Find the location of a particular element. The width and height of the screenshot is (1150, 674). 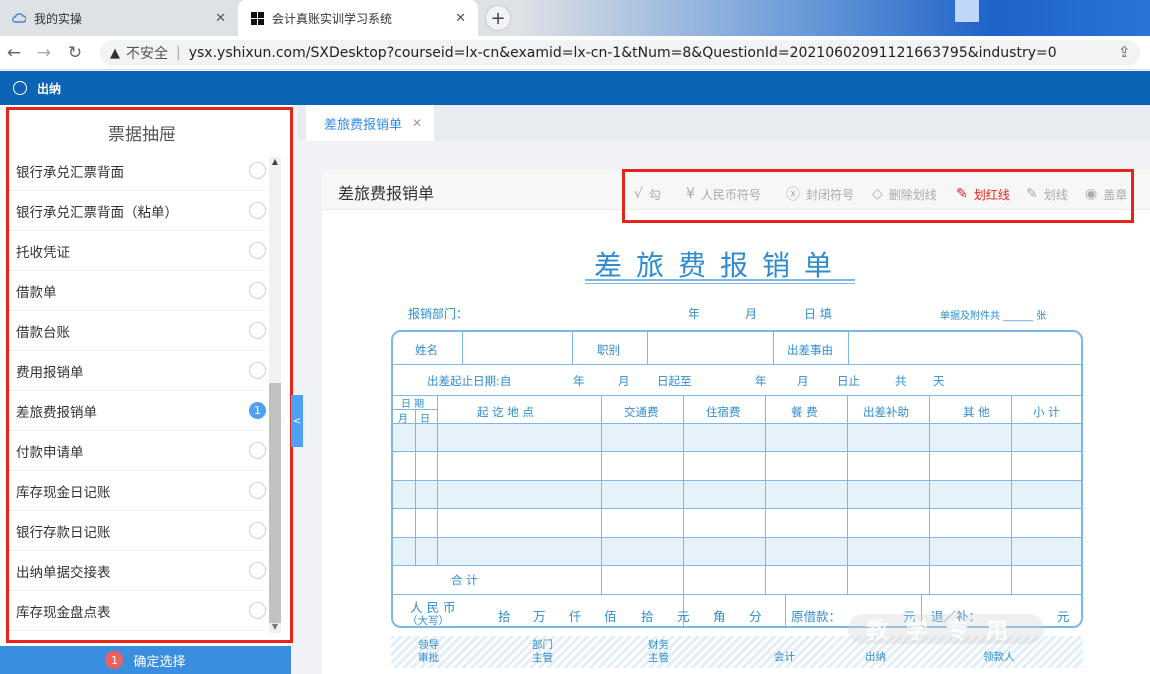

sign-cashier-label: 出纳 is located at coordinates (875, 657).